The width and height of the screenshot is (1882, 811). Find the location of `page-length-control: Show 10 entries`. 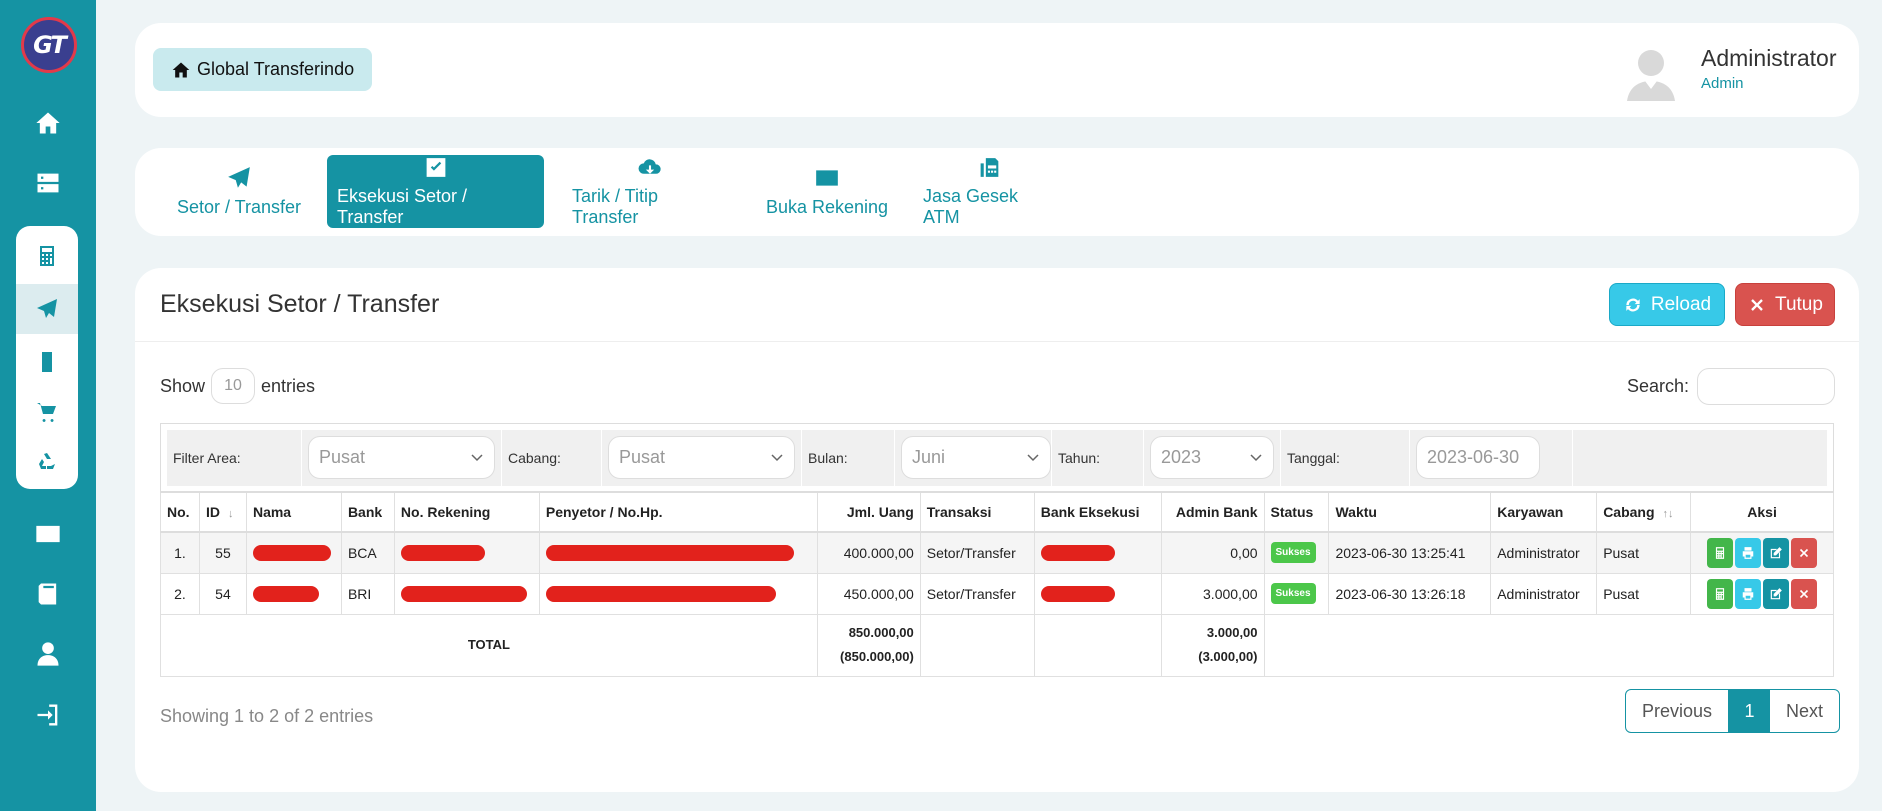

page-length-control: Show 10 entries is located at coordinates (237, 386).